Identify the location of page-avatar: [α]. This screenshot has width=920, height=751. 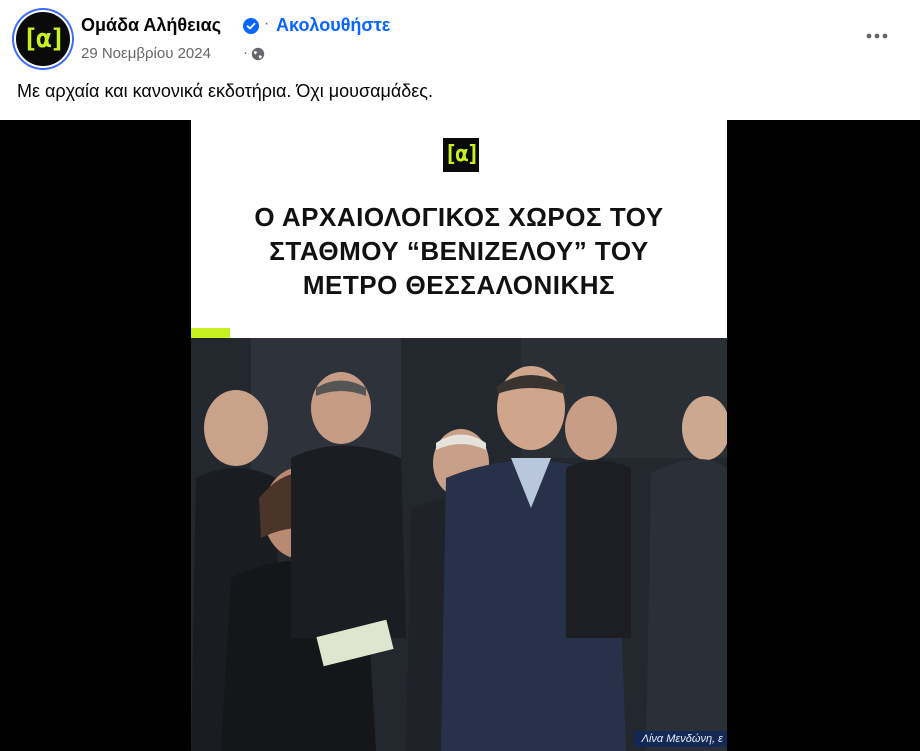
(43, 39).